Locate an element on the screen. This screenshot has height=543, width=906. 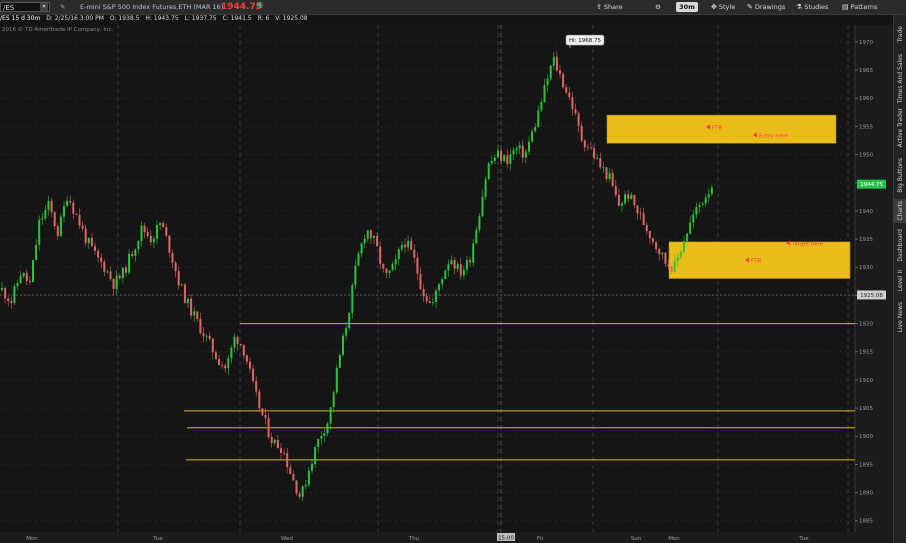
zone-label: Target here is located at coordinates (807, 245).